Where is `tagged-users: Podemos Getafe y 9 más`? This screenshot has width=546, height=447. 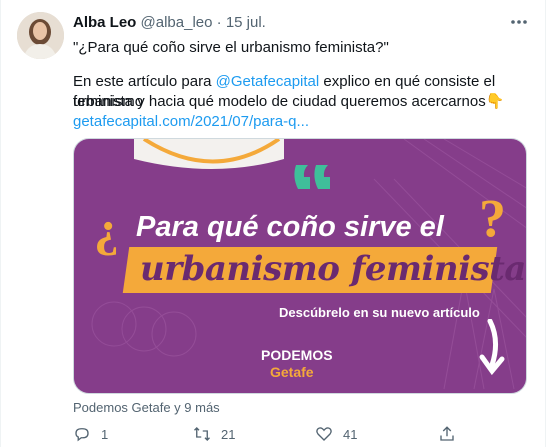 tagged-users: Podemos Getafe y 9 más is located at coordinates (146, 407).